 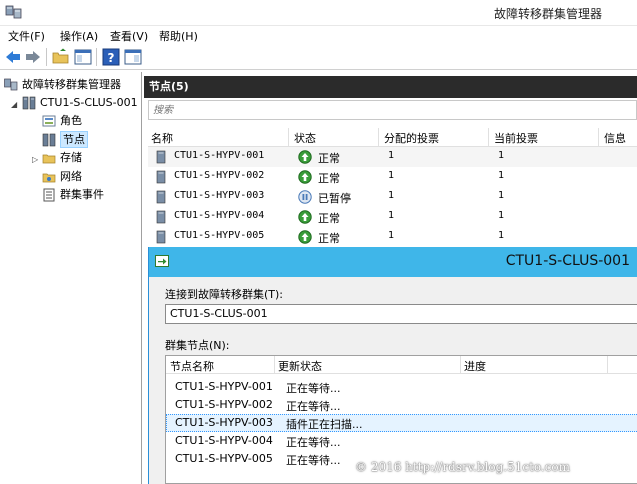 I want to click on cluster-events-icon, so click(x=49, y=195).